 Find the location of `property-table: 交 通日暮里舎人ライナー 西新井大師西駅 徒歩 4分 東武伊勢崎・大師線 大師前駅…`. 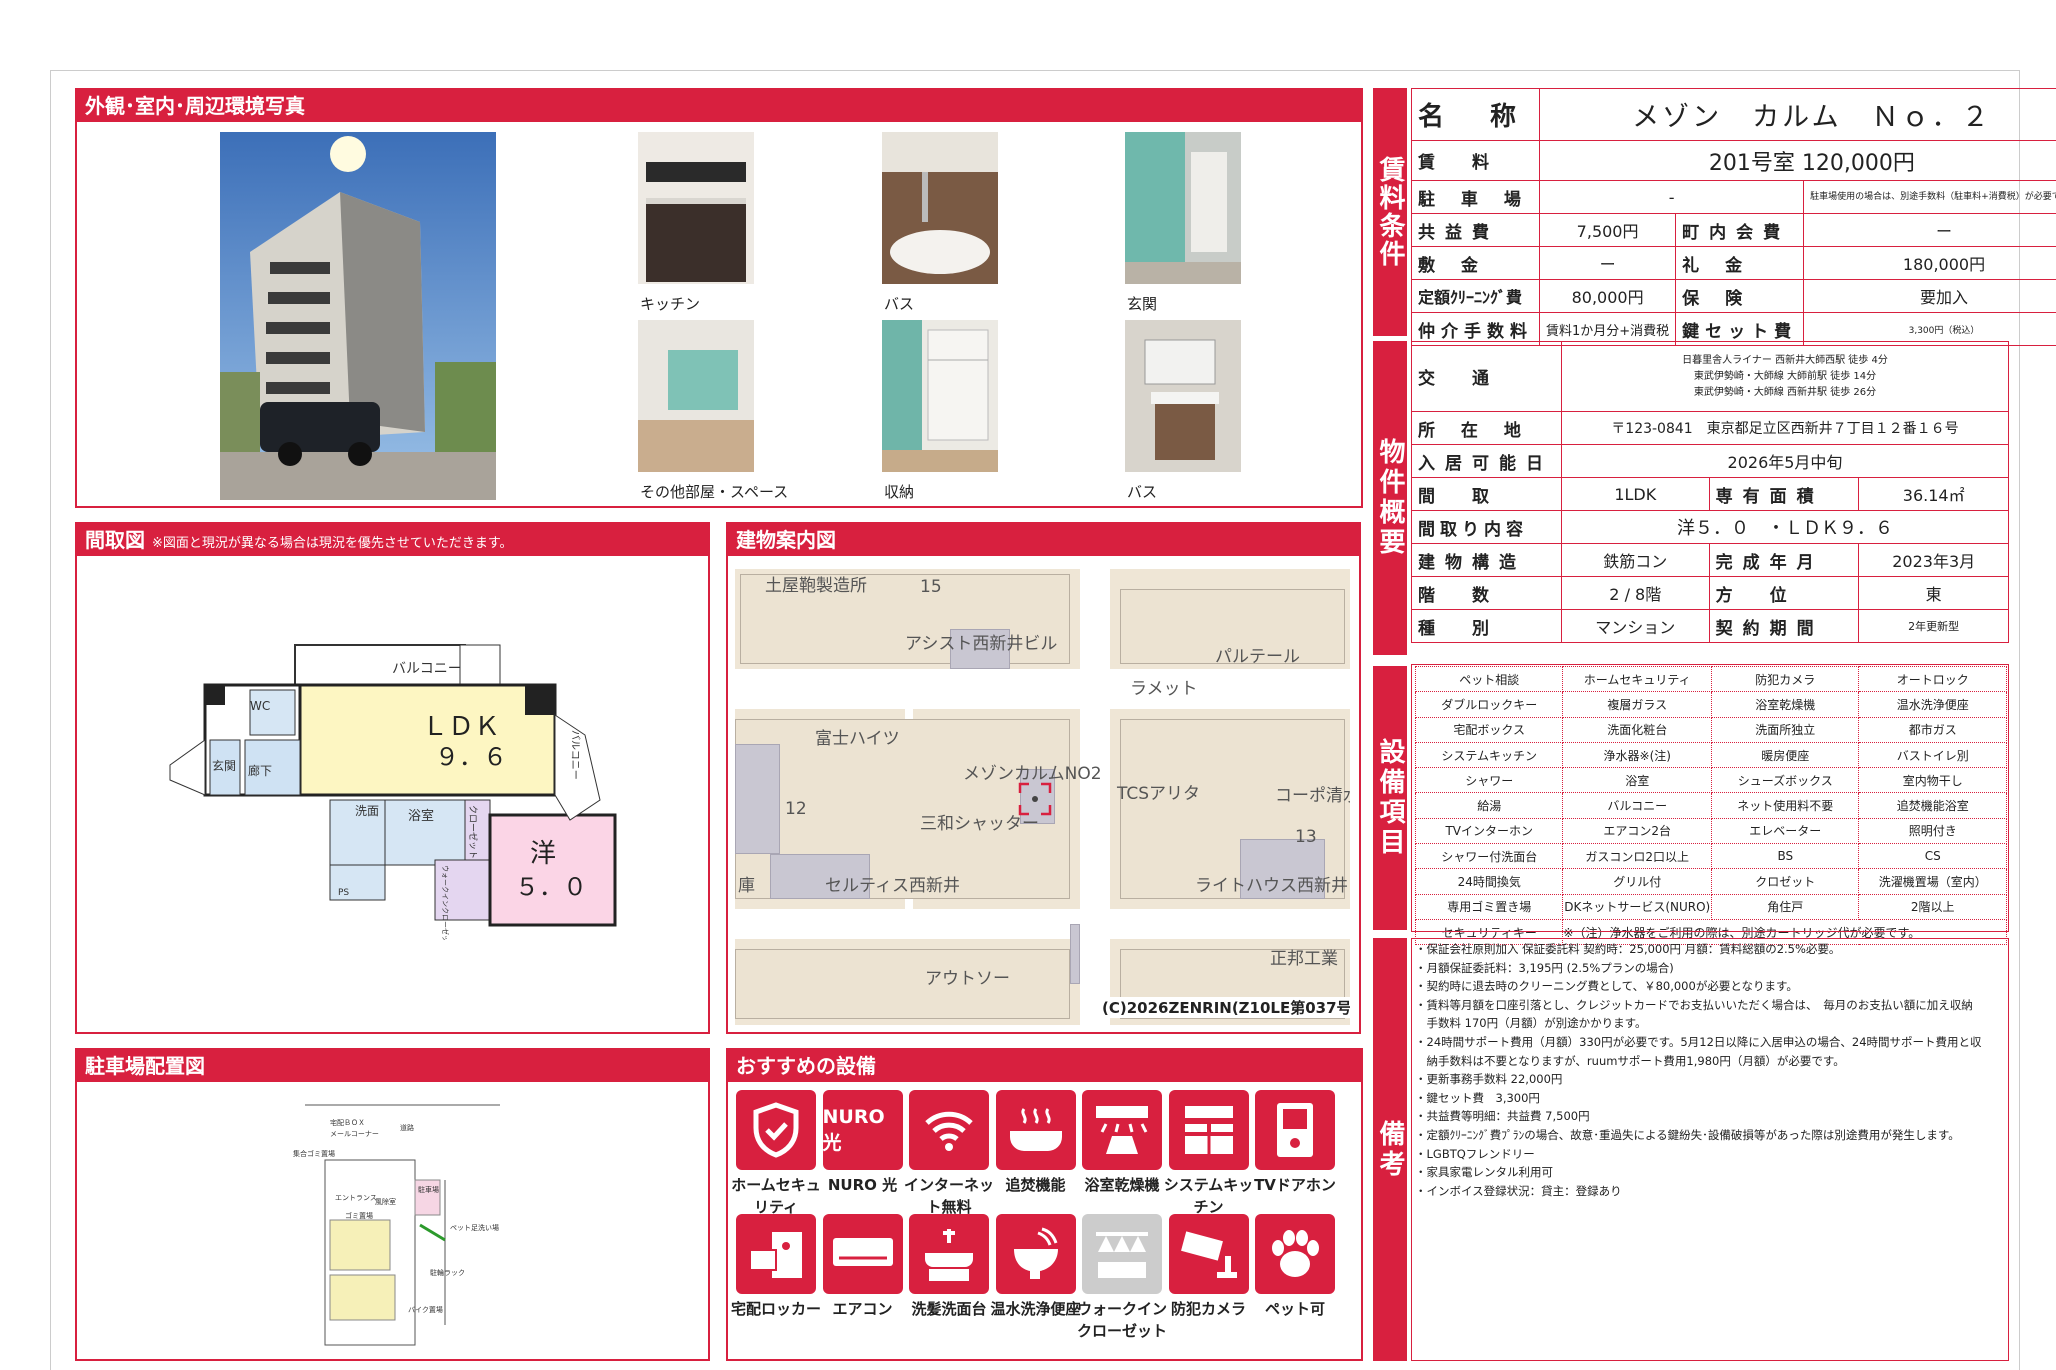

property-table: 交 通日暮里舎人ライナー 西新井大師西駅 徒歩 4分 東武伊勢崎・大師線 大師前駅… is located at coordinates (1710, 492).